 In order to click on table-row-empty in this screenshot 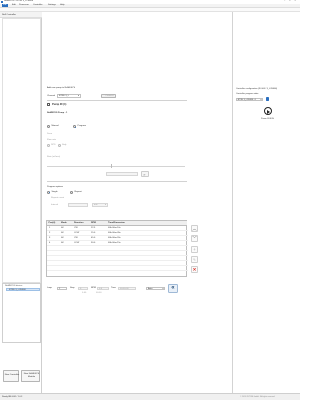, I will do `click(117, 268)`.